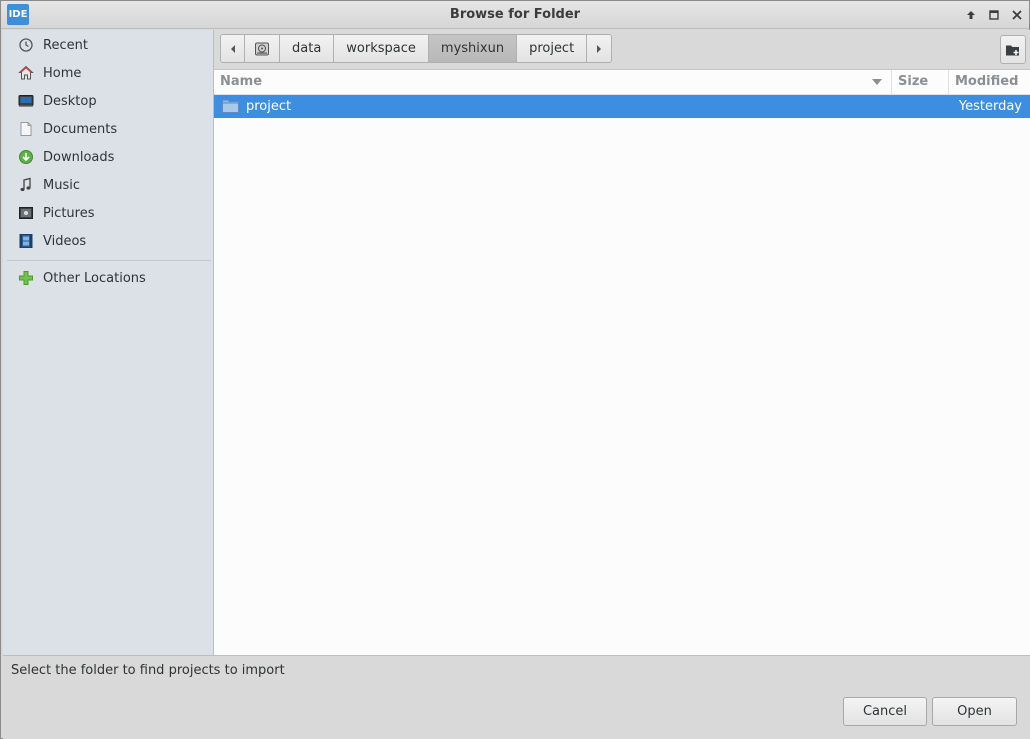  I want to click on sidebar-item-desktop: Desktop, so click(107, 101).